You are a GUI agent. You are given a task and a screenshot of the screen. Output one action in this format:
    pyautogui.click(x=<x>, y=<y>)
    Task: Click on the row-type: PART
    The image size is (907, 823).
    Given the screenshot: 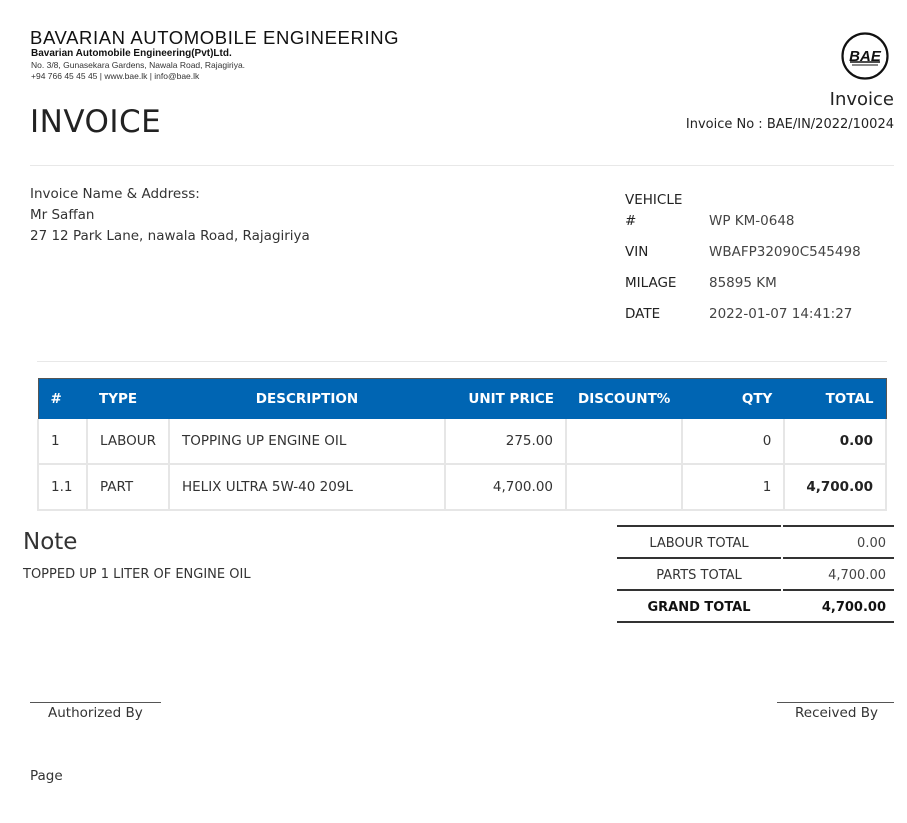 What is the action you would take?
    pyautogui.click(x=128, y=487)
    